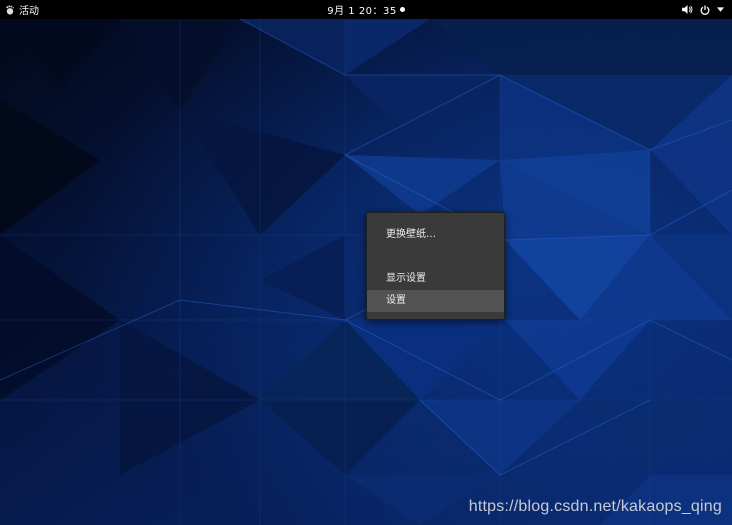 The width and height of the screenshot is (732, 525). What do you see at coordinates (687, 9) in the screenshot?
I see `volume-icon` at bounding box center [687, 9].